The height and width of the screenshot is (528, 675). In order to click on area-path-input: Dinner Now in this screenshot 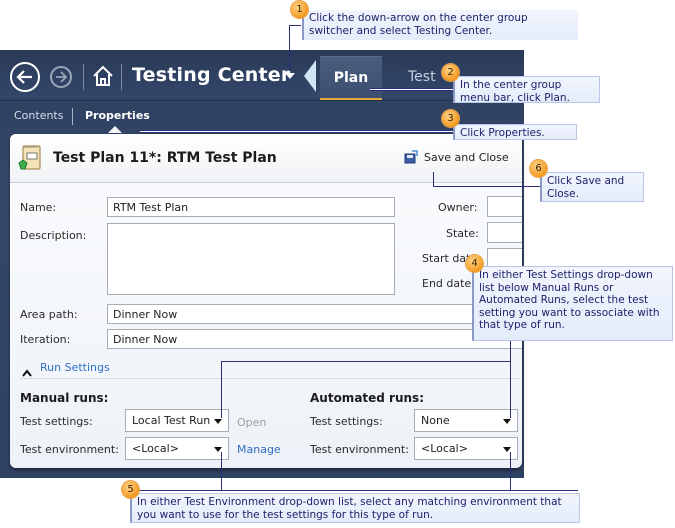, I will do `click(314, 314)`.